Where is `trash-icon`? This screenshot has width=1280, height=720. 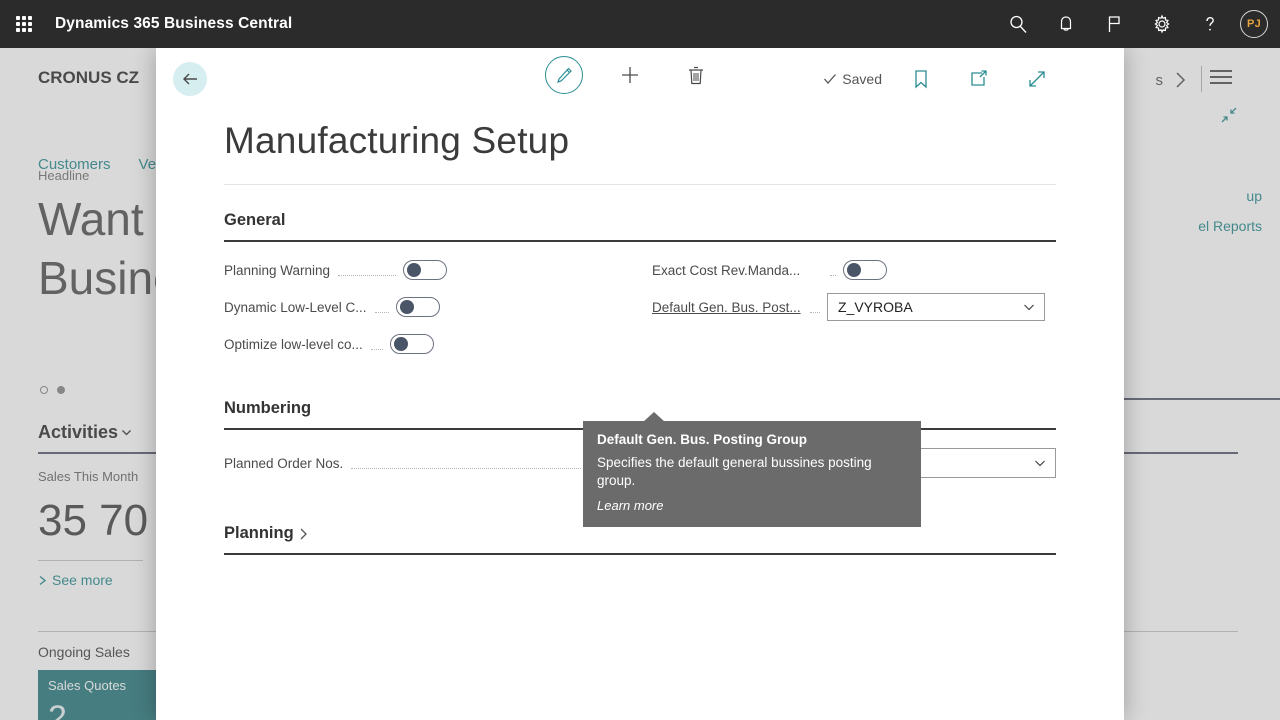 trash-icon is located at coordinates (696, 75).